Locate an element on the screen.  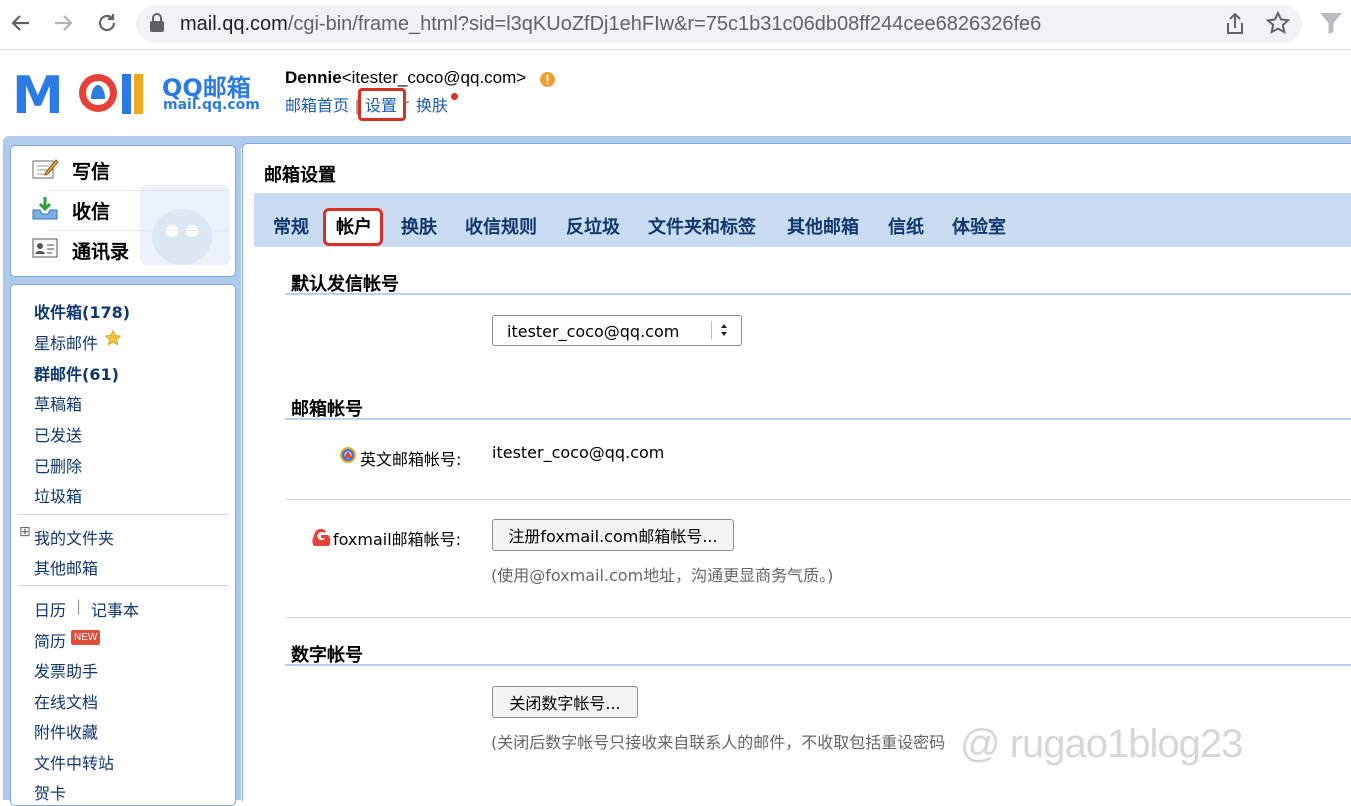
select-arrows-icon is located at coordinates (724, 331).